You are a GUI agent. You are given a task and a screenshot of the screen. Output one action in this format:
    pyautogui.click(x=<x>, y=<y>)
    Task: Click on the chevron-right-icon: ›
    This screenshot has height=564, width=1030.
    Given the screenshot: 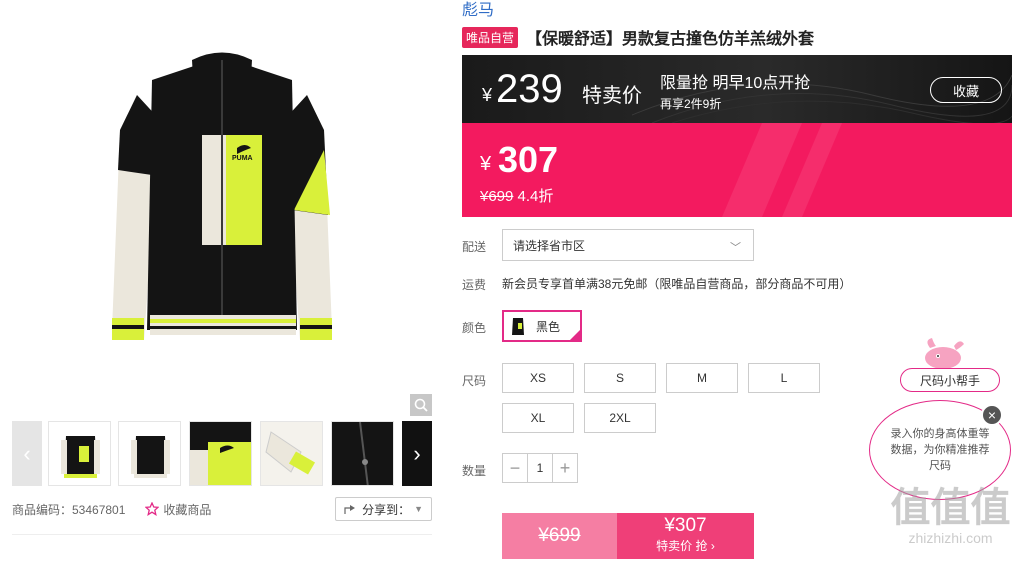 What is the action you would take?
    pyautogui.click(x=417, y=453)
    